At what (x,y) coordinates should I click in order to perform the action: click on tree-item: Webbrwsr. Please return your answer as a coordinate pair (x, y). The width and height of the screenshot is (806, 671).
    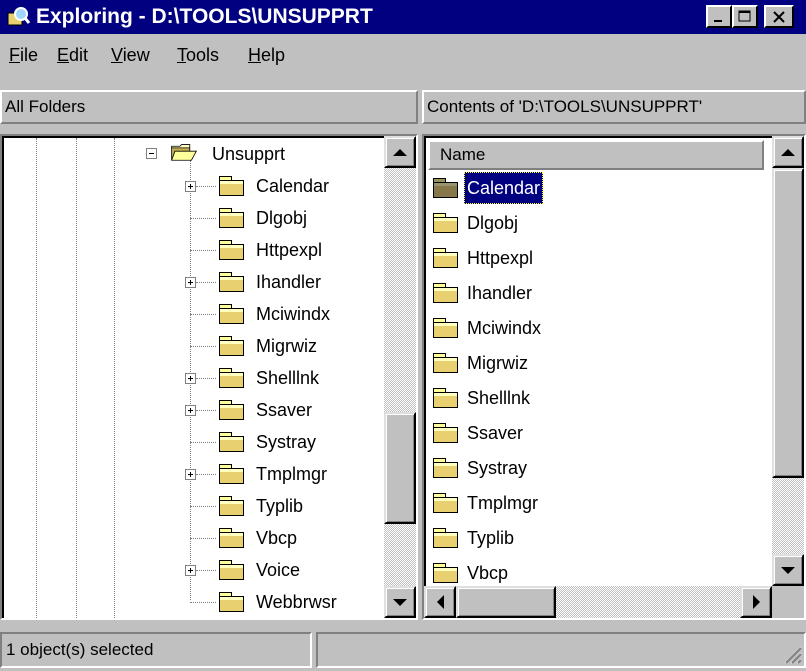
    Looking at the image, I should click on (194, 602).